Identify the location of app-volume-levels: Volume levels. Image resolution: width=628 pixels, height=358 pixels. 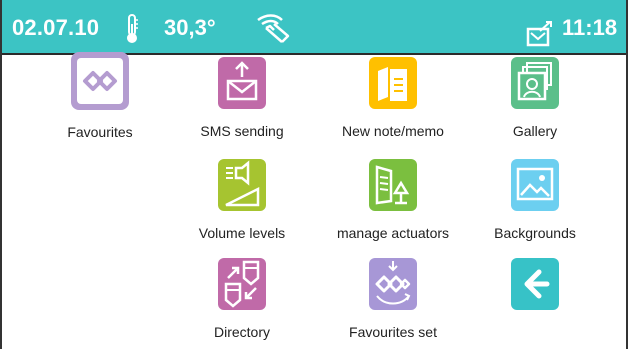
(242, 209).